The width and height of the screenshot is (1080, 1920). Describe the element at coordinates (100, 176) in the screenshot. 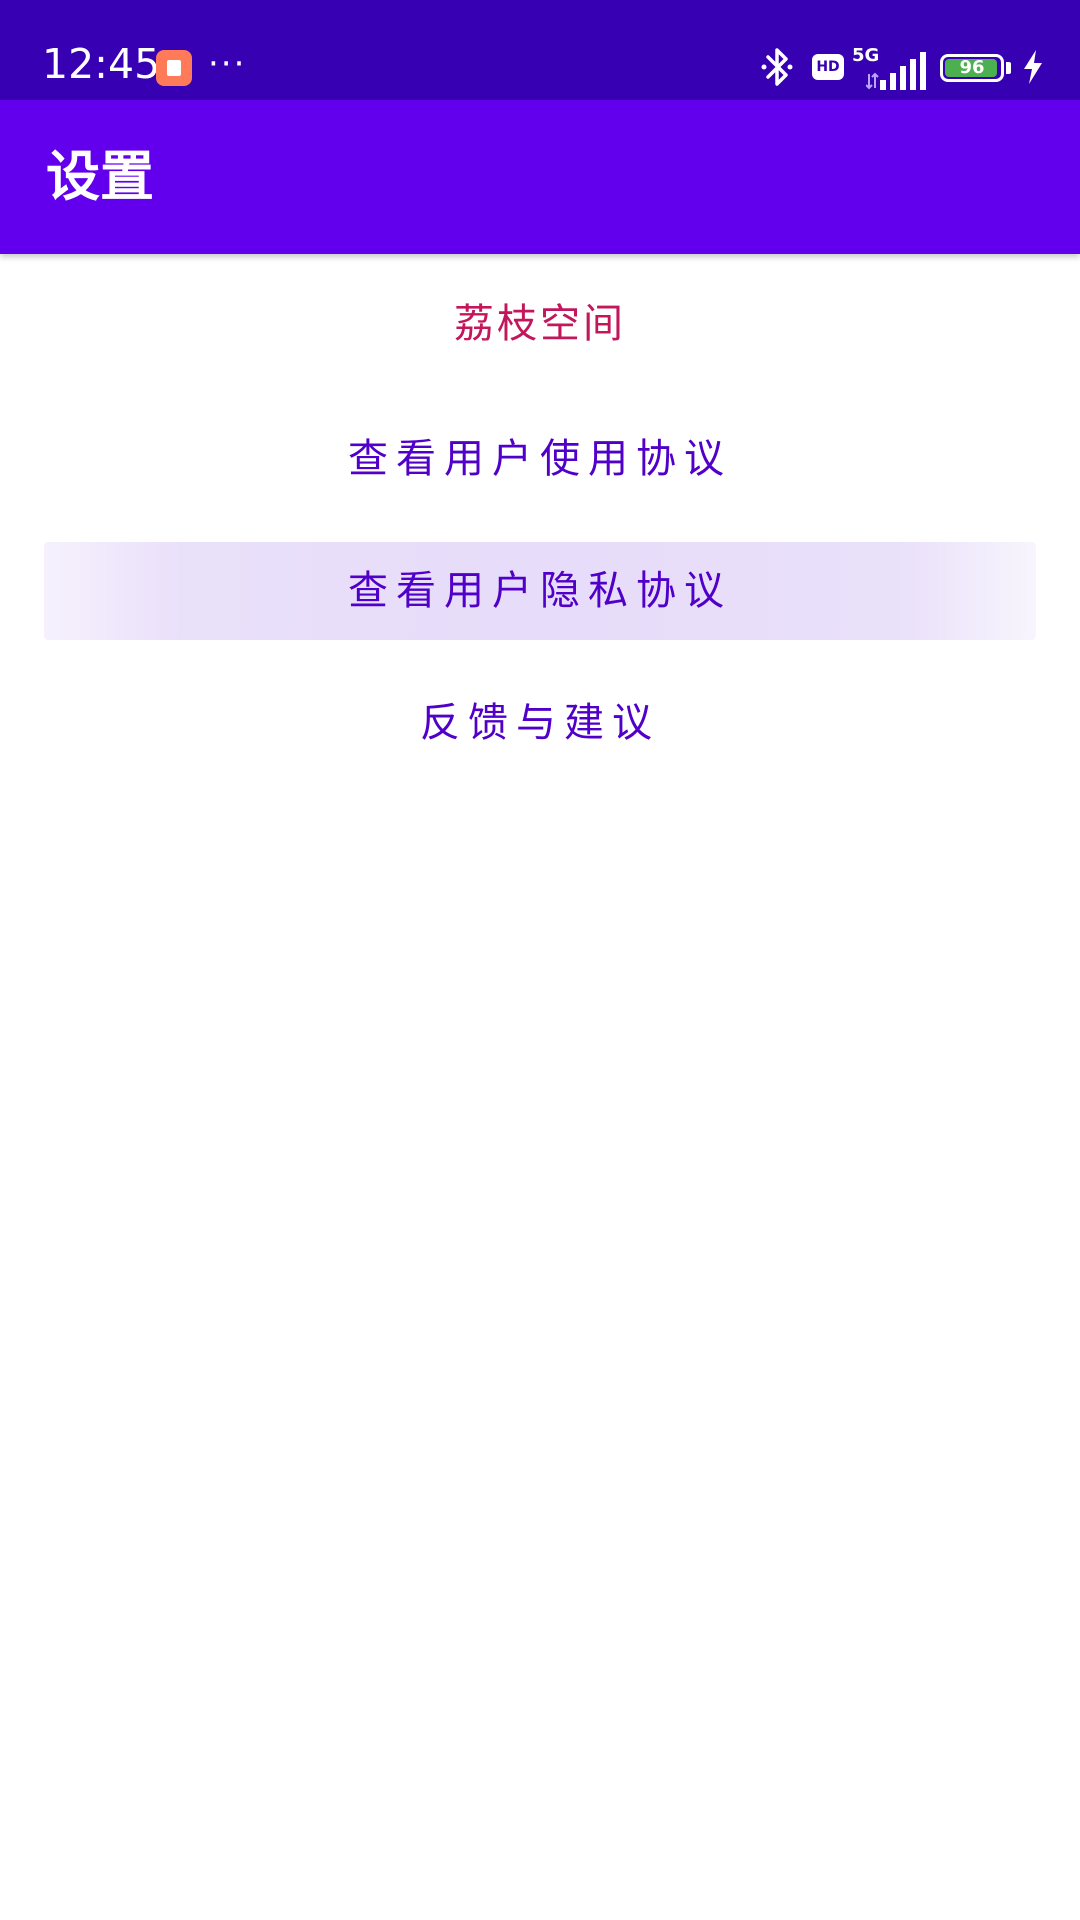

I see `page-title: 设置` at that location.